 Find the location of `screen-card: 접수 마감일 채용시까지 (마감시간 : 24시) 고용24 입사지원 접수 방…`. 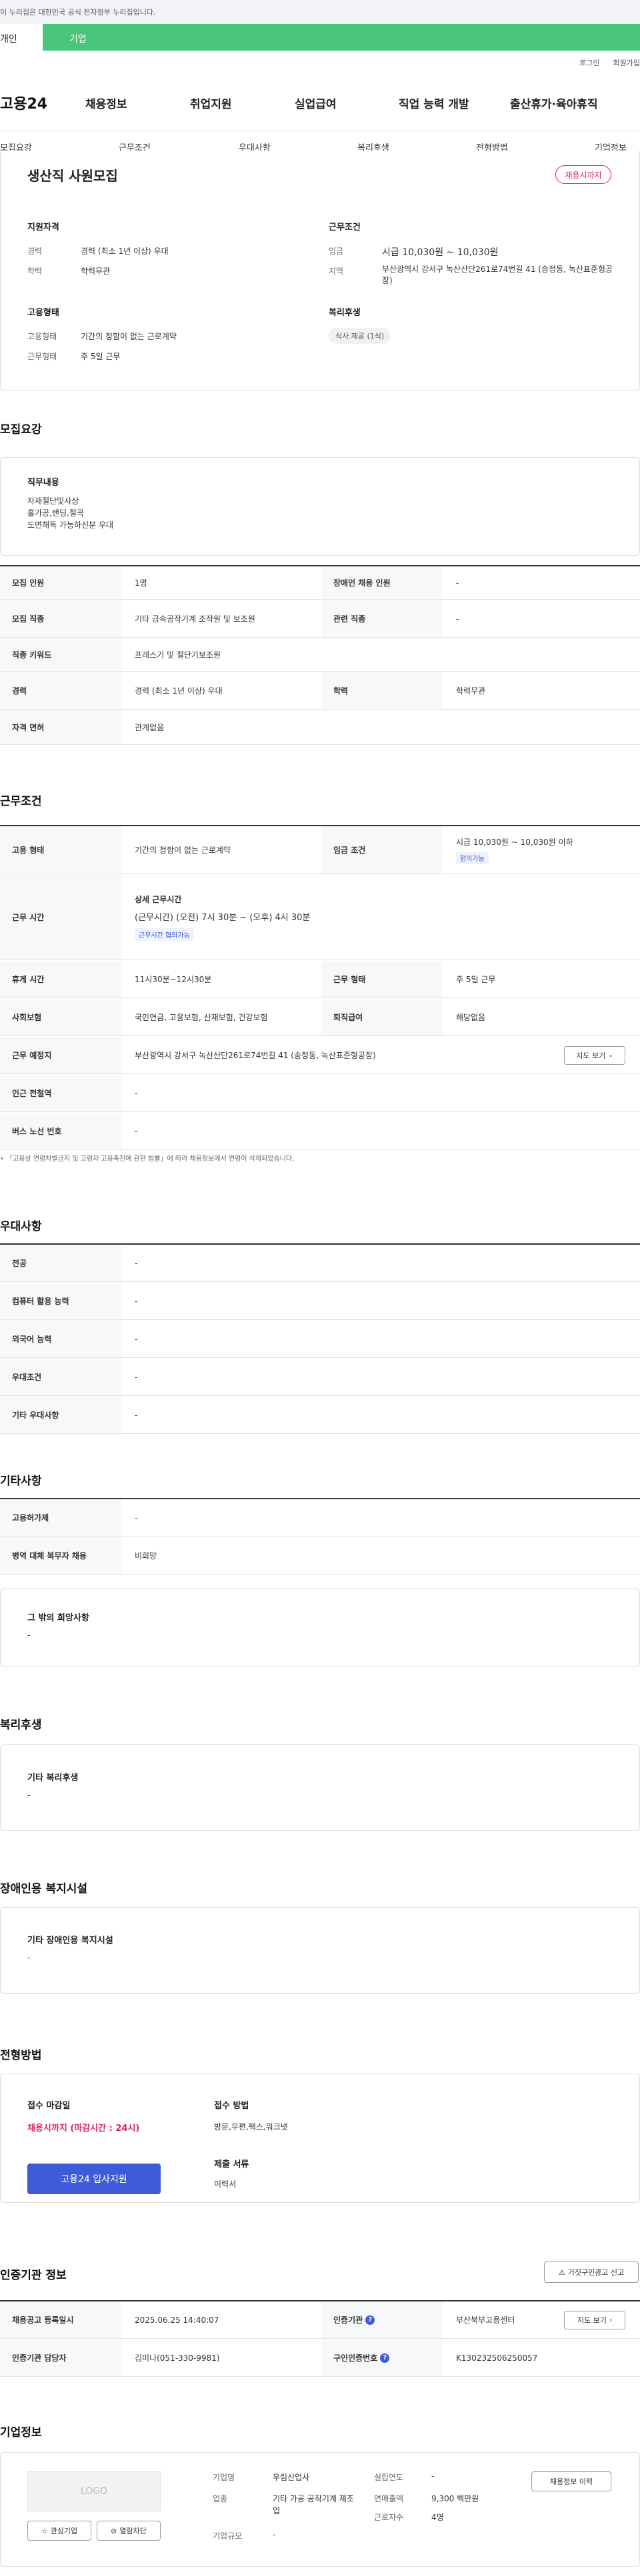

screen-card: 접수 마감일 채용시까지 (마감시간 : 24시) 고용24 입사지원 접수 방… is located at coordinates (320, 2138).